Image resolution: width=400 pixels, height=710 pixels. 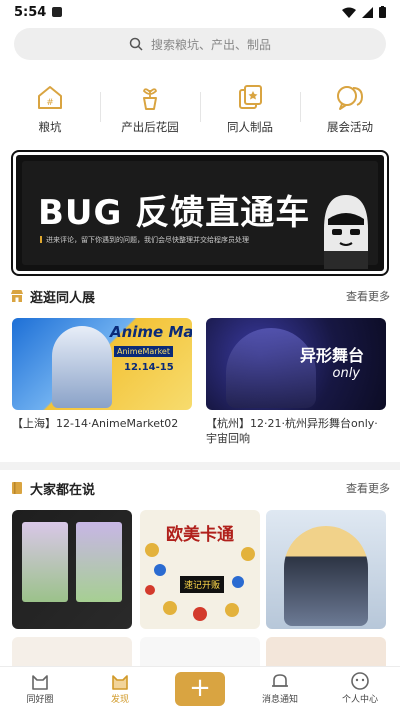 What do you see at coordinates (368, 488) in the screenshot?
I see `talk-see-more-link: 查看更多` at bounding box center [368, 488].